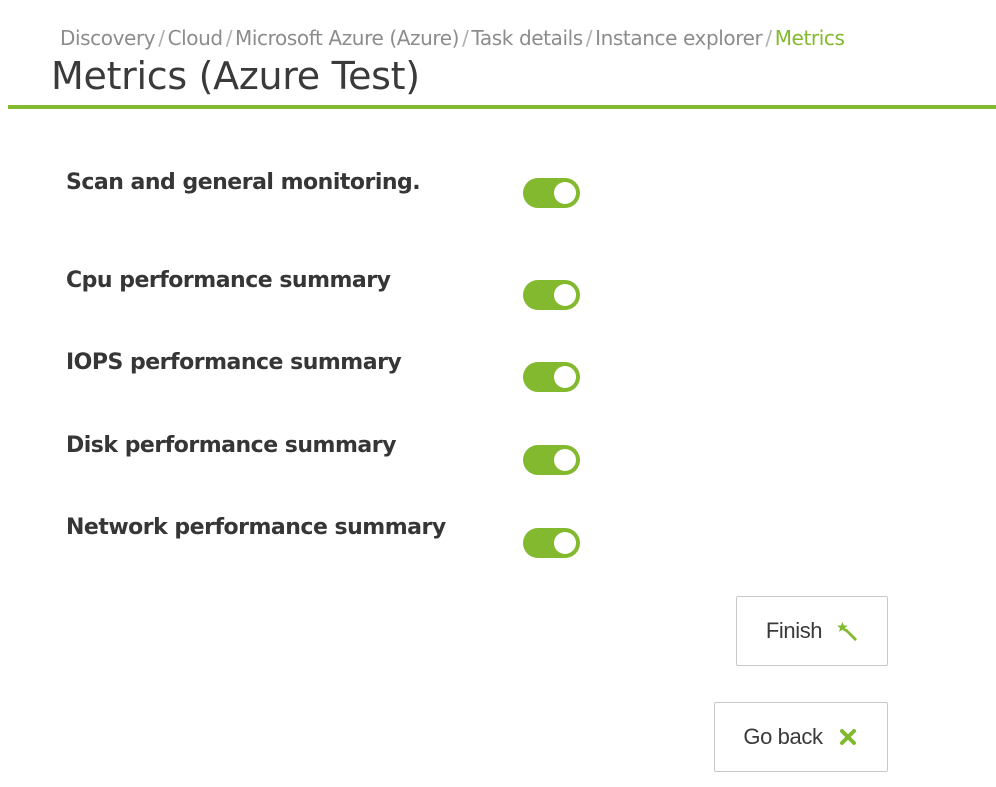 The image size is (996, 787). I want to click on go-back-button-label: Go back, so click(783, 736).